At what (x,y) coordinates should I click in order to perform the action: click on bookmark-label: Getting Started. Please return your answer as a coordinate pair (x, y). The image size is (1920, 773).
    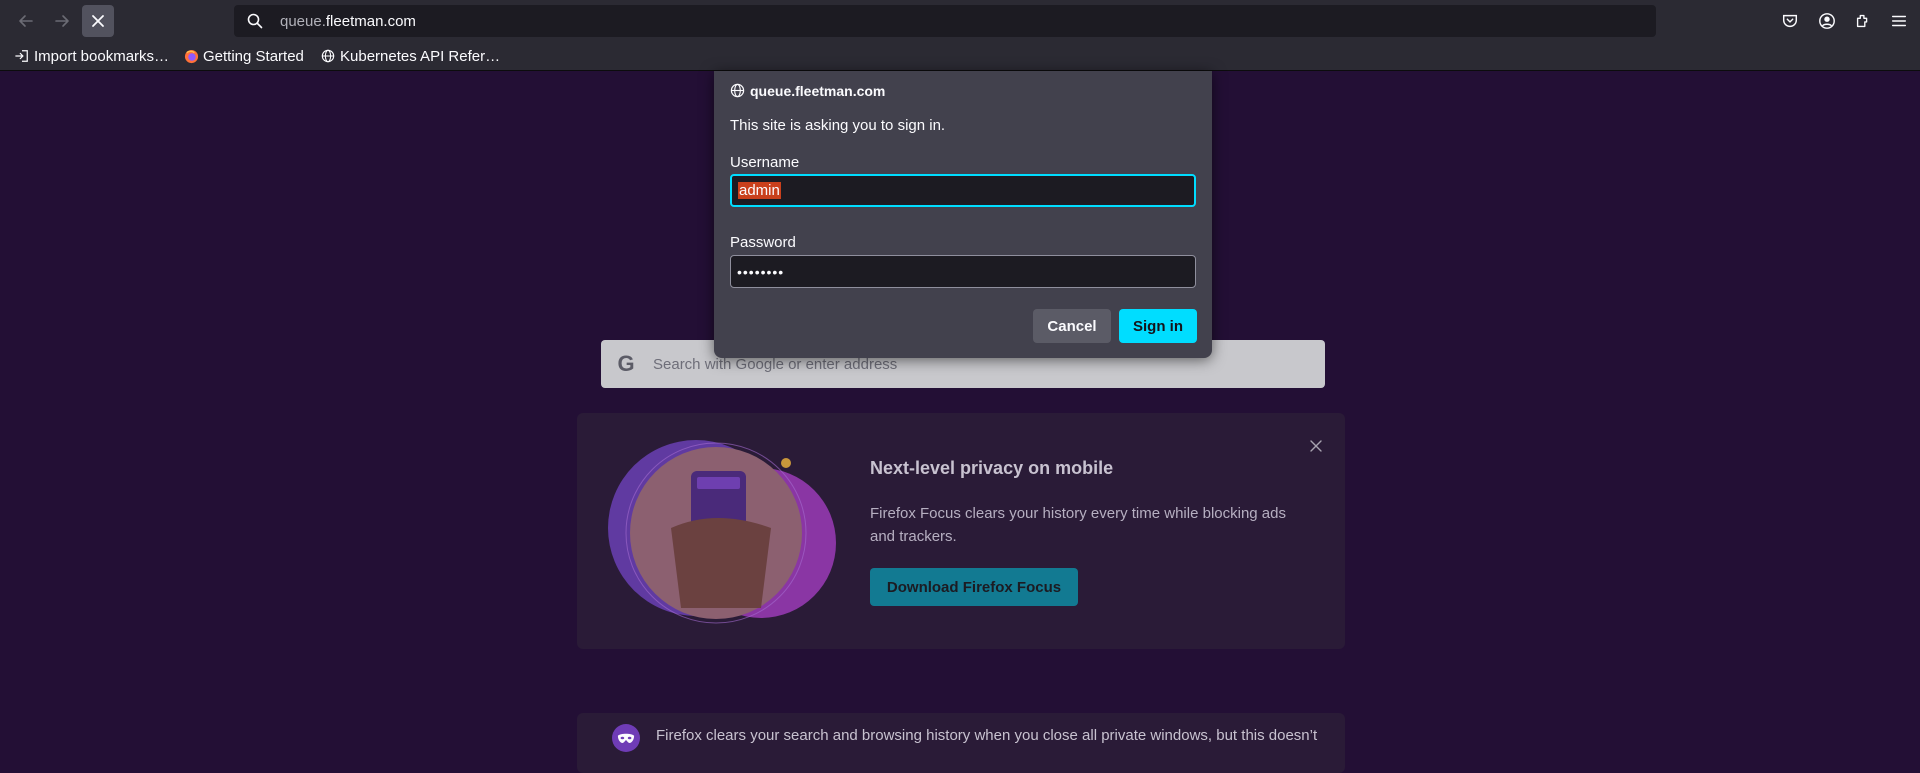
    Looking at the image, I should click on (253, 56).